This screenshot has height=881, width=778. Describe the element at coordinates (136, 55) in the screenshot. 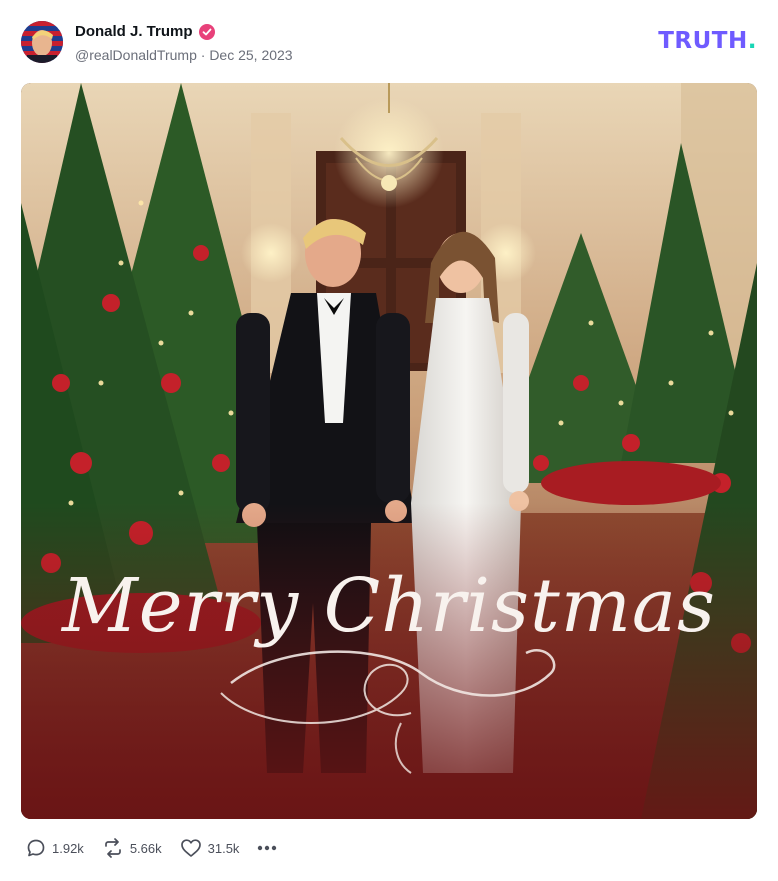

I see `author-handle: @realDonaldTrump` at that location.